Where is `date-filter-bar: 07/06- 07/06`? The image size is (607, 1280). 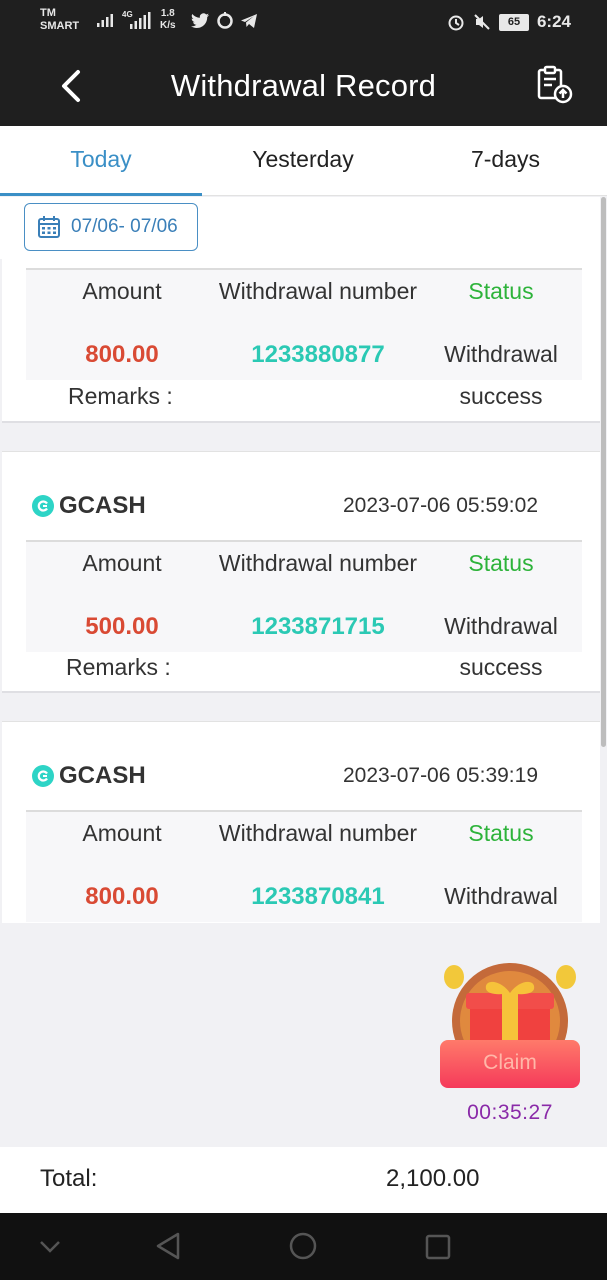
date-filter-bar: 07/06- 07/06 is located at coordinates (300, 228).